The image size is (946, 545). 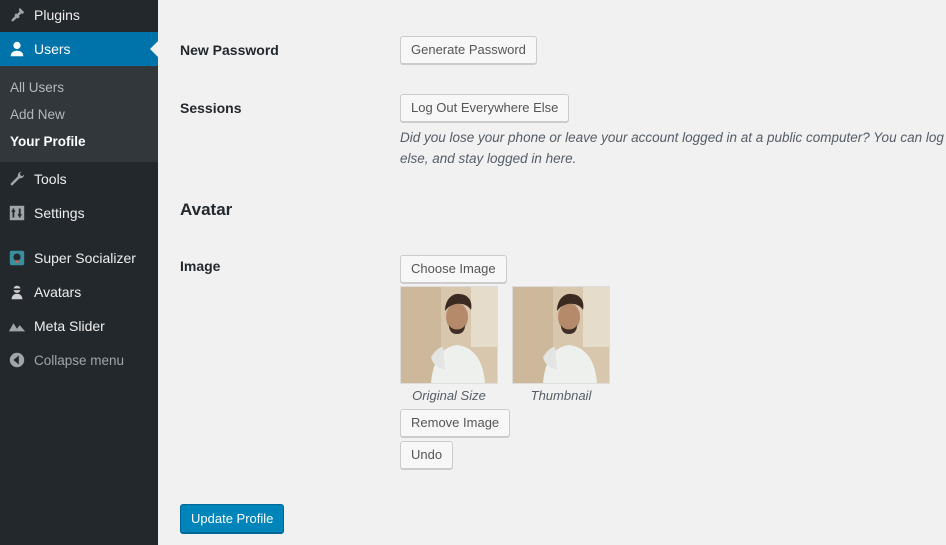 I want to click on thumbnail-caption: Thumbnail, so click(x=561, y=395).